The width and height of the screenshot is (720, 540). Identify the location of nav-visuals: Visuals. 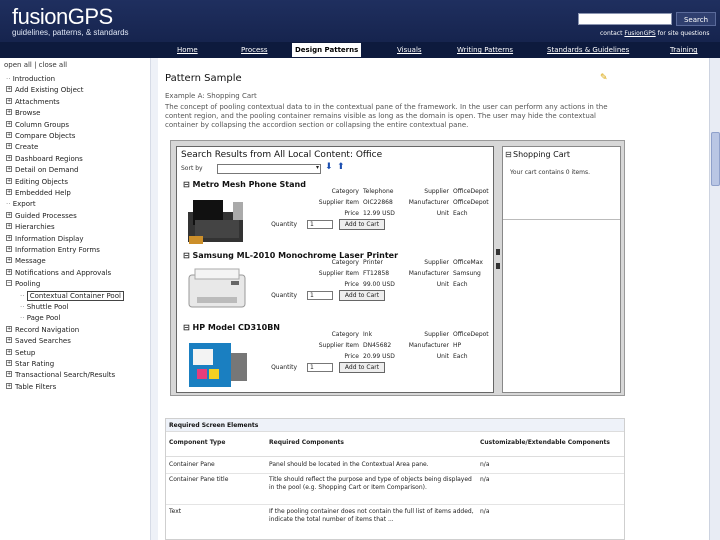
(409, 50).